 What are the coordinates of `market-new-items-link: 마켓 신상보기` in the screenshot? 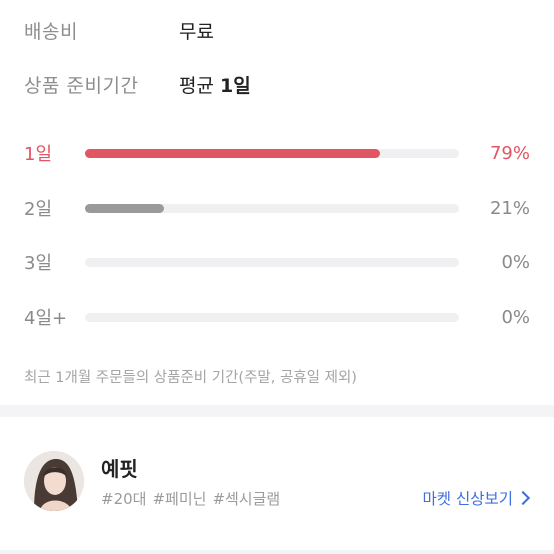 It's located at (476, 498).